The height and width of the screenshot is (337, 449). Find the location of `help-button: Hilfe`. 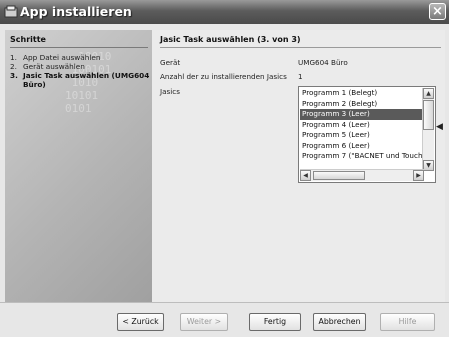

help-button: Hilfe is located at coordinates (407, 322).